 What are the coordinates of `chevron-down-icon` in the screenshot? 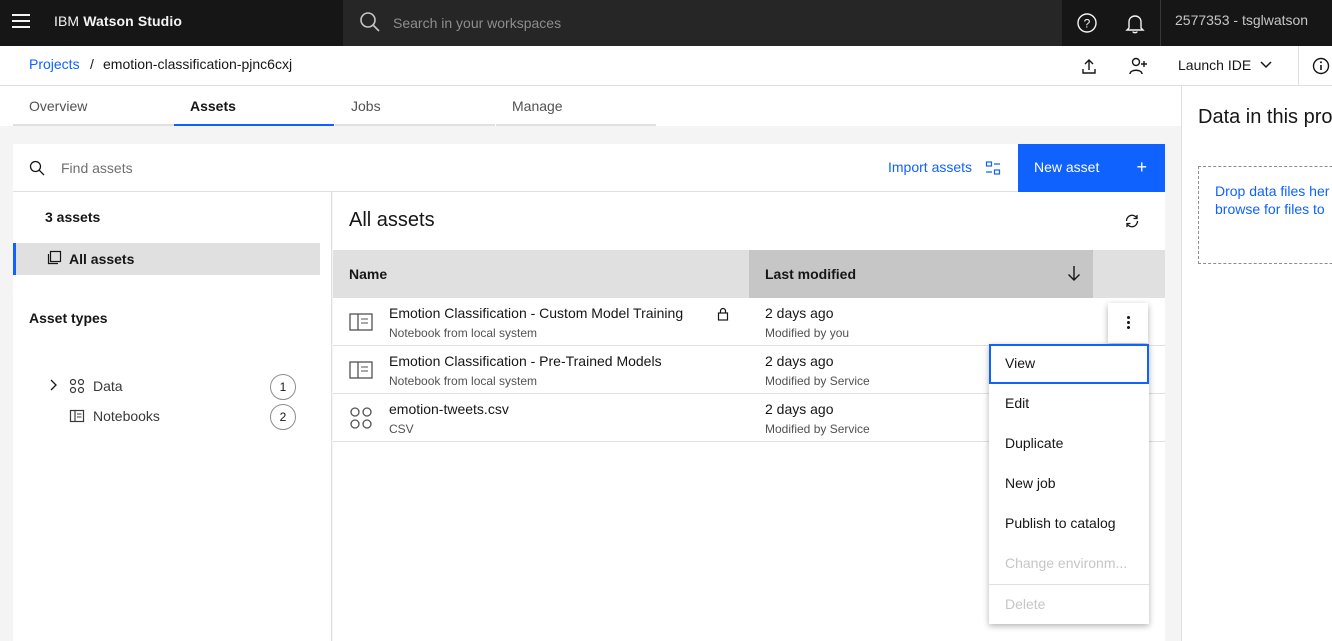 It's located at (1266, 65).